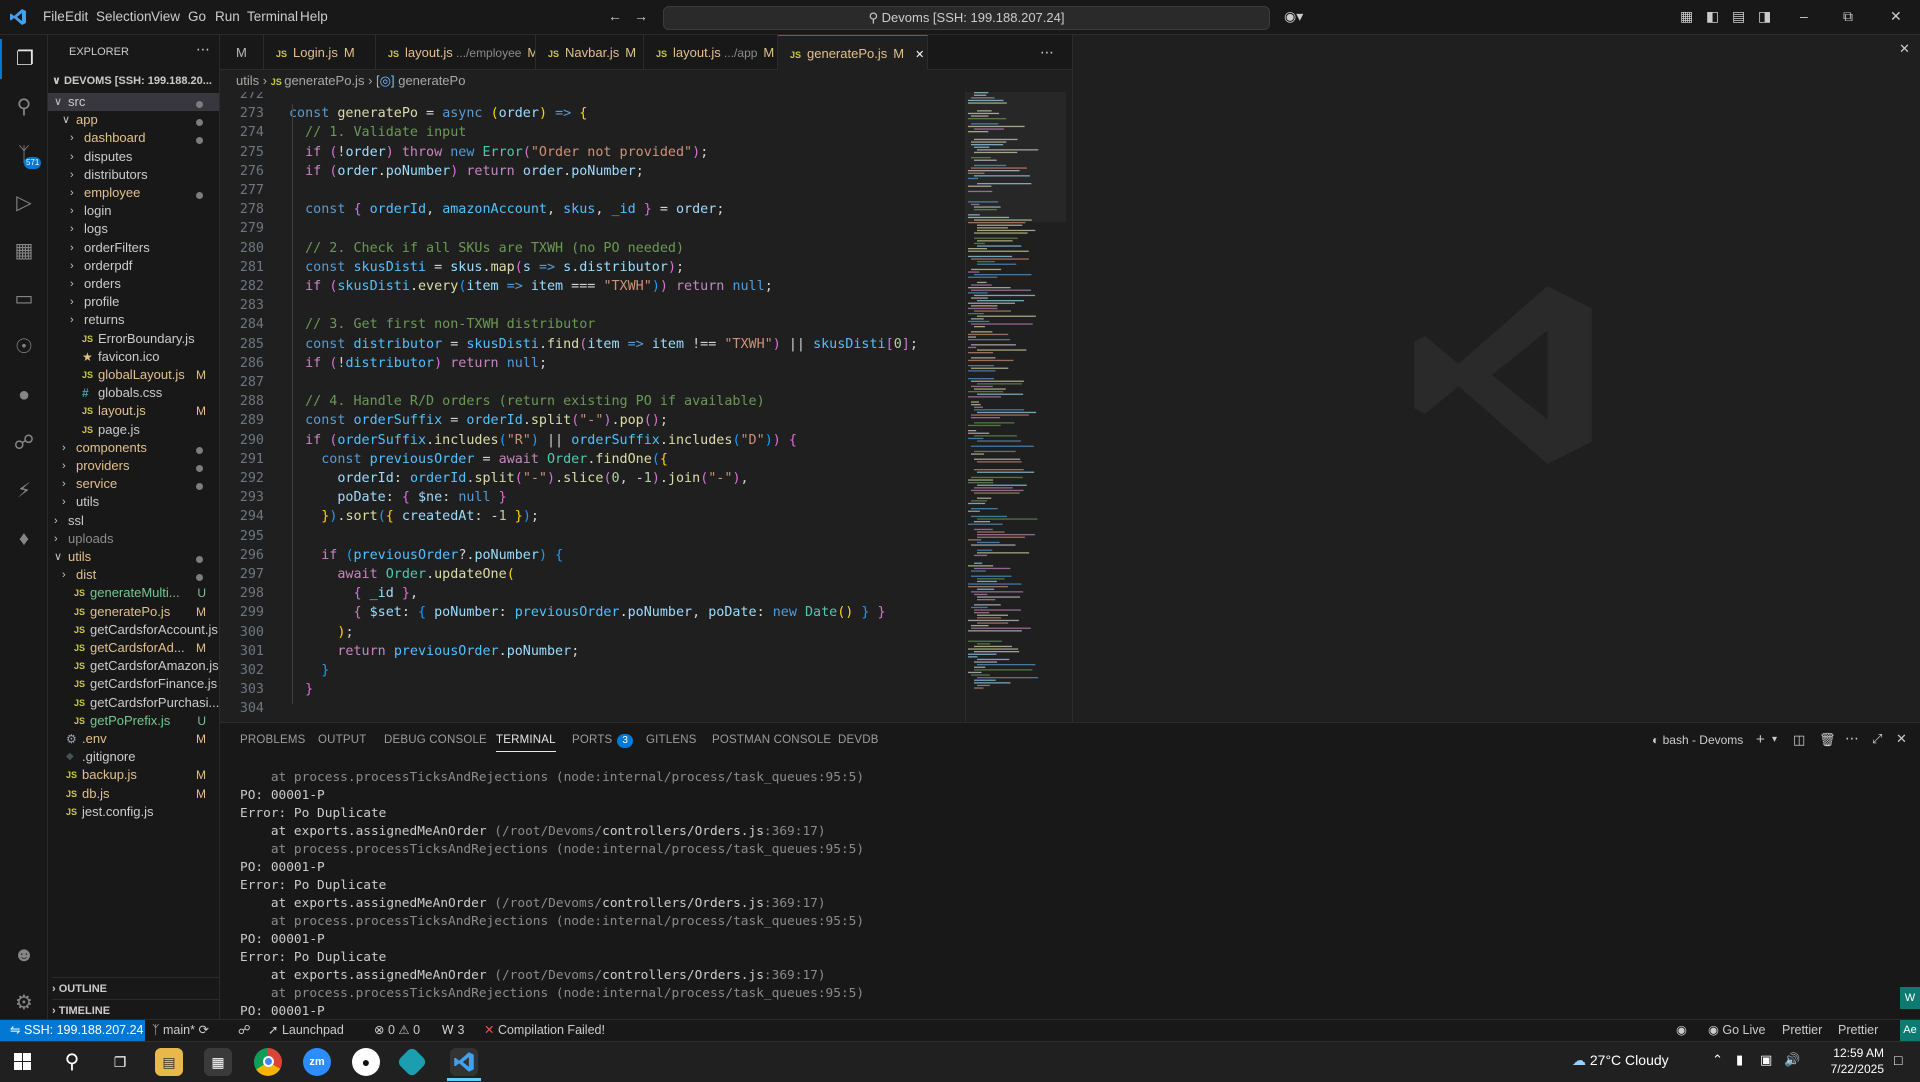  I want to click on panel-tab-postman-console: POSTMAN CONSOLE, so click(771, 740).